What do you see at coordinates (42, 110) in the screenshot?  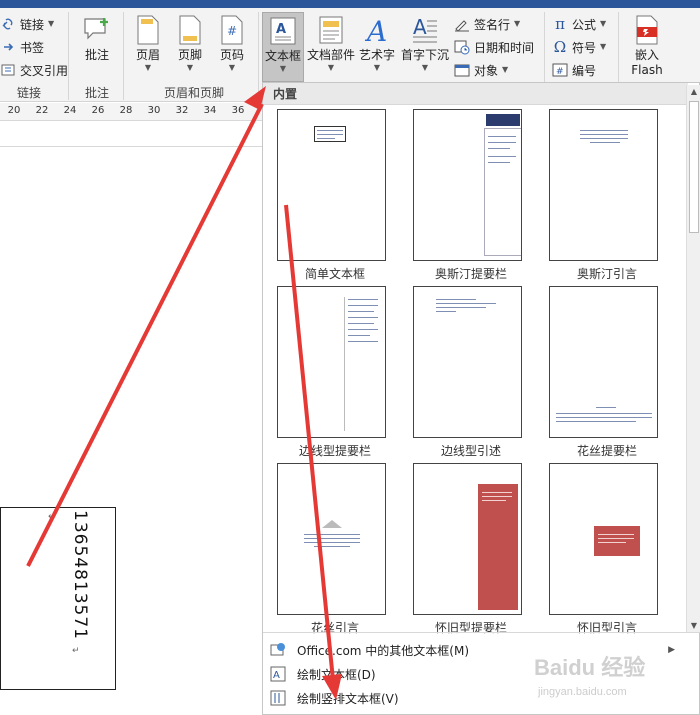 I see `ruler-tick: 22` at bounding box center [42, 110].